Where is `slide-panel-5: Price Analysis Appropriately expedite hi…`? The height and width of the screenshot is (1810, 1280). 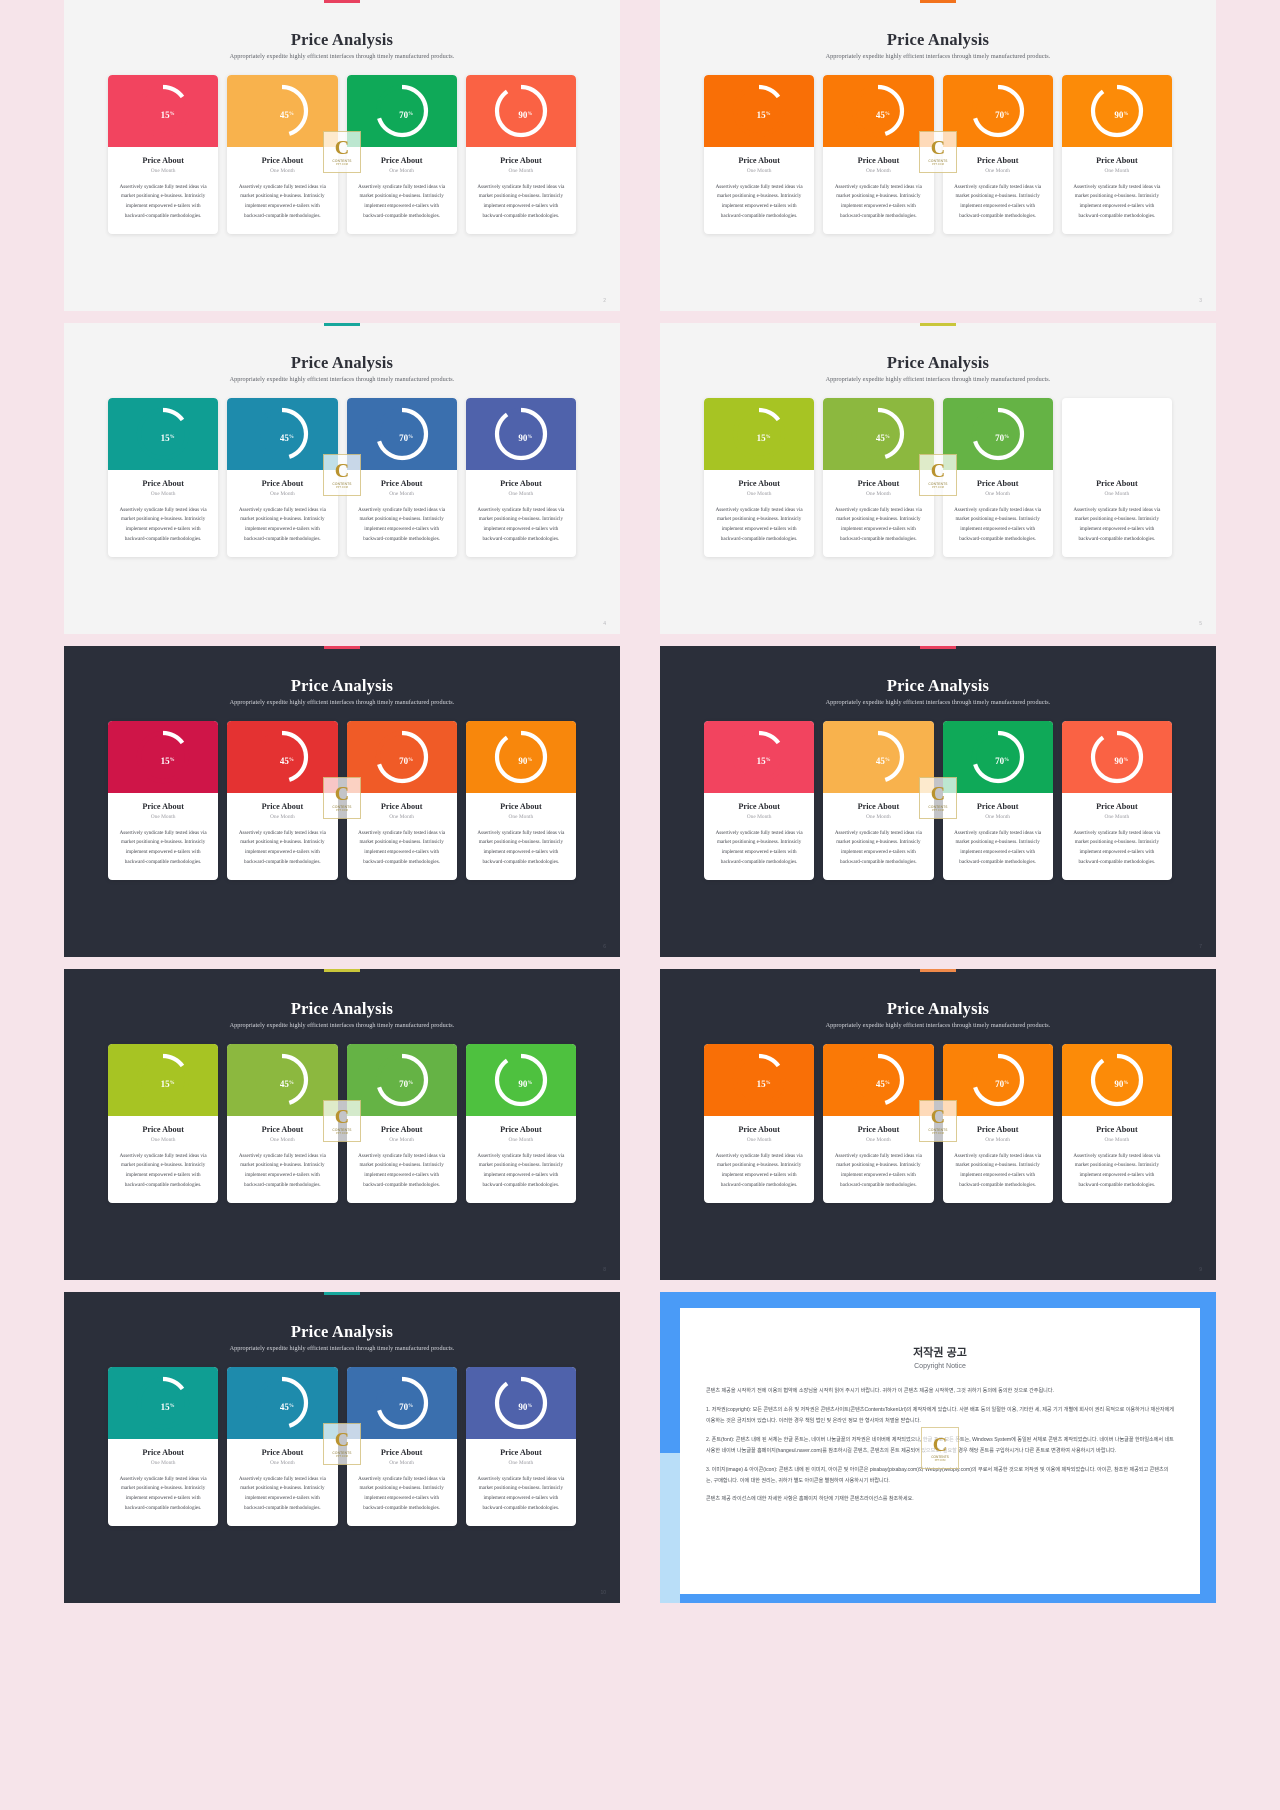
slide-panel-5: Price Analysis Appropriately expedite hi… is located at coordinates (342, 801).